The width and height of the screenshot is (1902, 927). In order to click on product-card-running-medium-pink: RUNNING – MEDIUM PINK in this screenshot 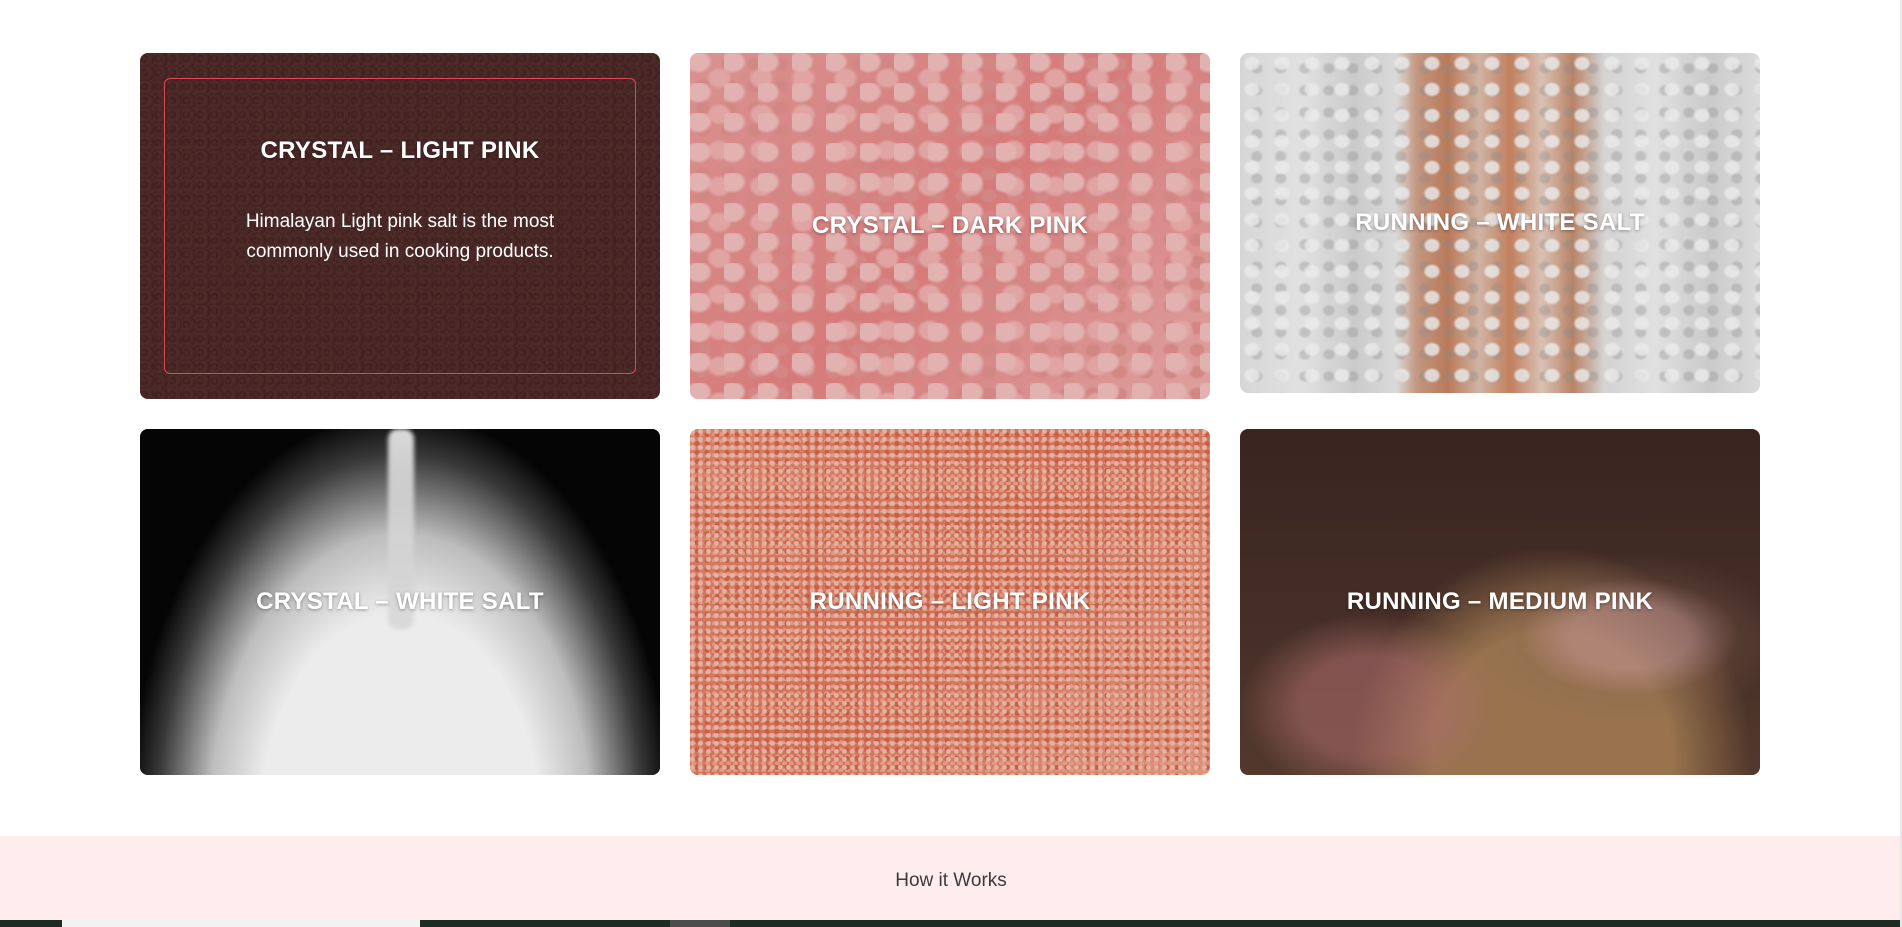, I will do `click(1500, 602)`.